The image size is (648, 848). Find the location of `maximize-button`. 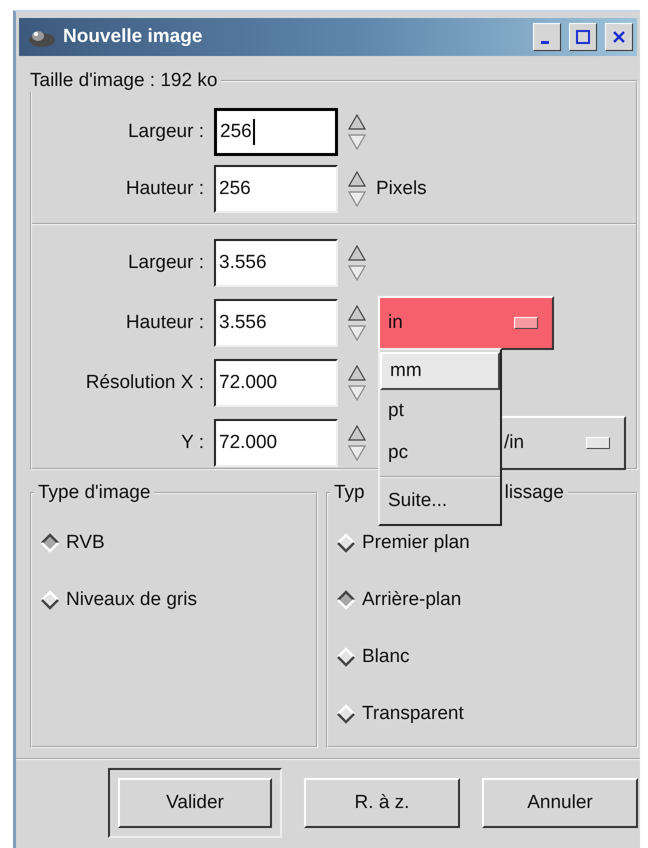

maximize-button is located at coordinates (583, 37).